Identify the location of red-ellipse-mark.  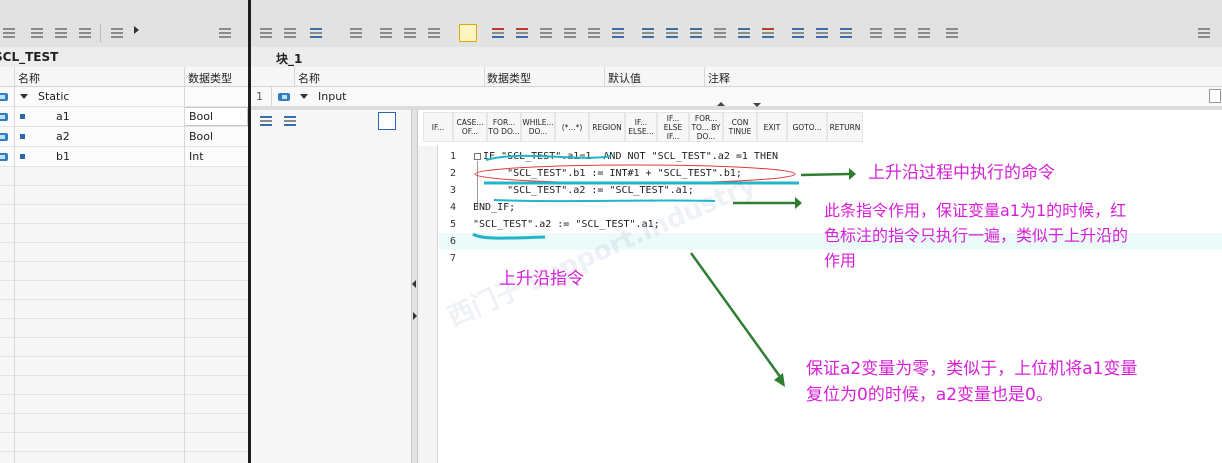
(635, 174).